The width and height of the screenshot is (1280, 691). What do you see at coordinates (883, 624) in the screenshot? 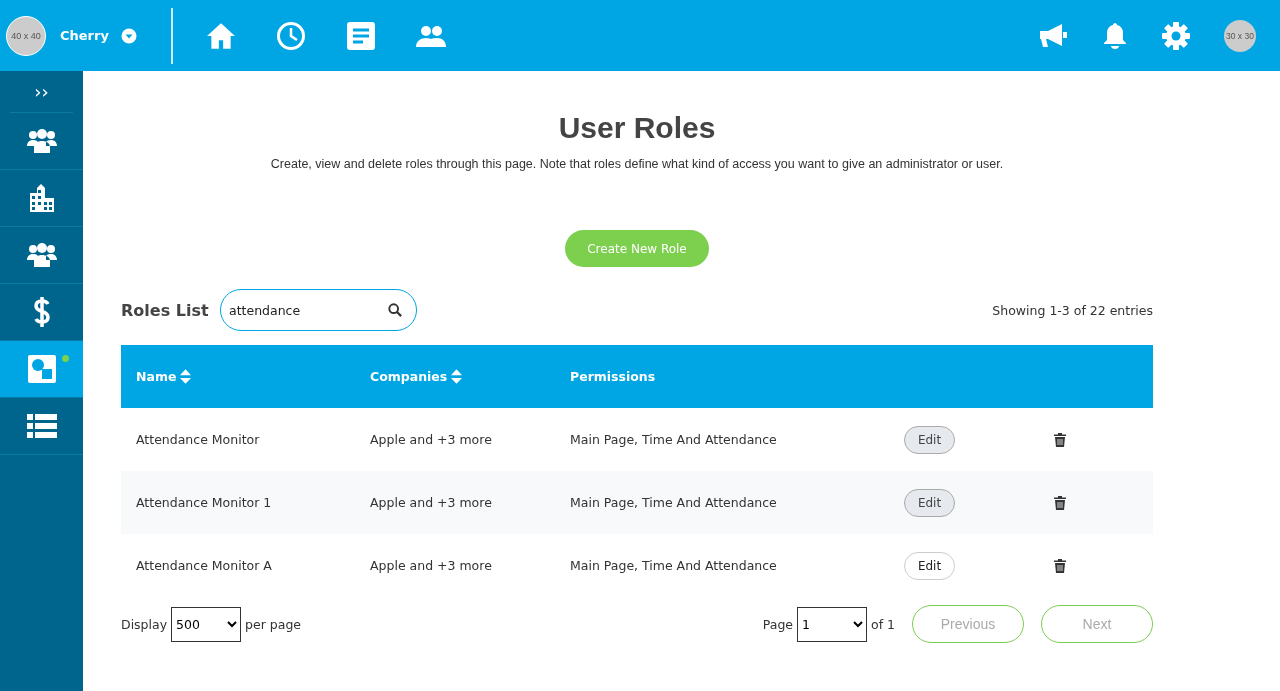
I see `page-count: of 1` at bounding box center [883, 624].